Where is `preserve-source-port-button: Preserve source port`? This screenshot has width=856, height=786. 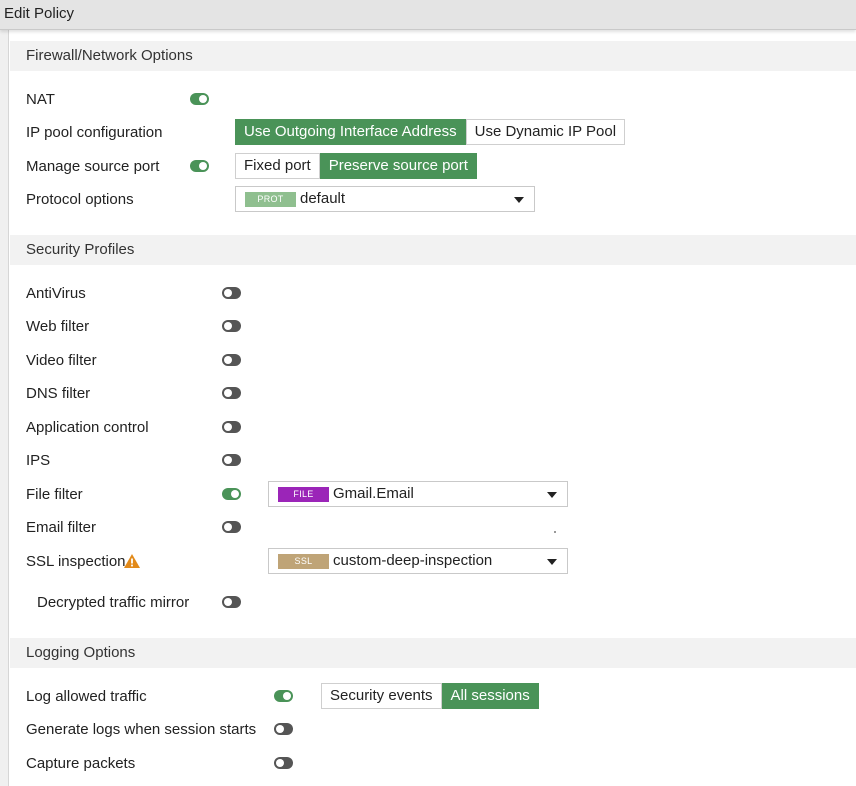 preserve-source-port-button: Preserve source port is located at coordinates (398, 166).